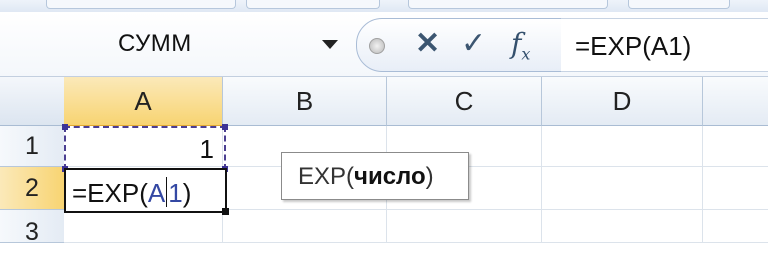  Describe the element at coordinates (459, 45) in the screenshot. I see `formula-tools: ✕ ✓ fx` at that location.